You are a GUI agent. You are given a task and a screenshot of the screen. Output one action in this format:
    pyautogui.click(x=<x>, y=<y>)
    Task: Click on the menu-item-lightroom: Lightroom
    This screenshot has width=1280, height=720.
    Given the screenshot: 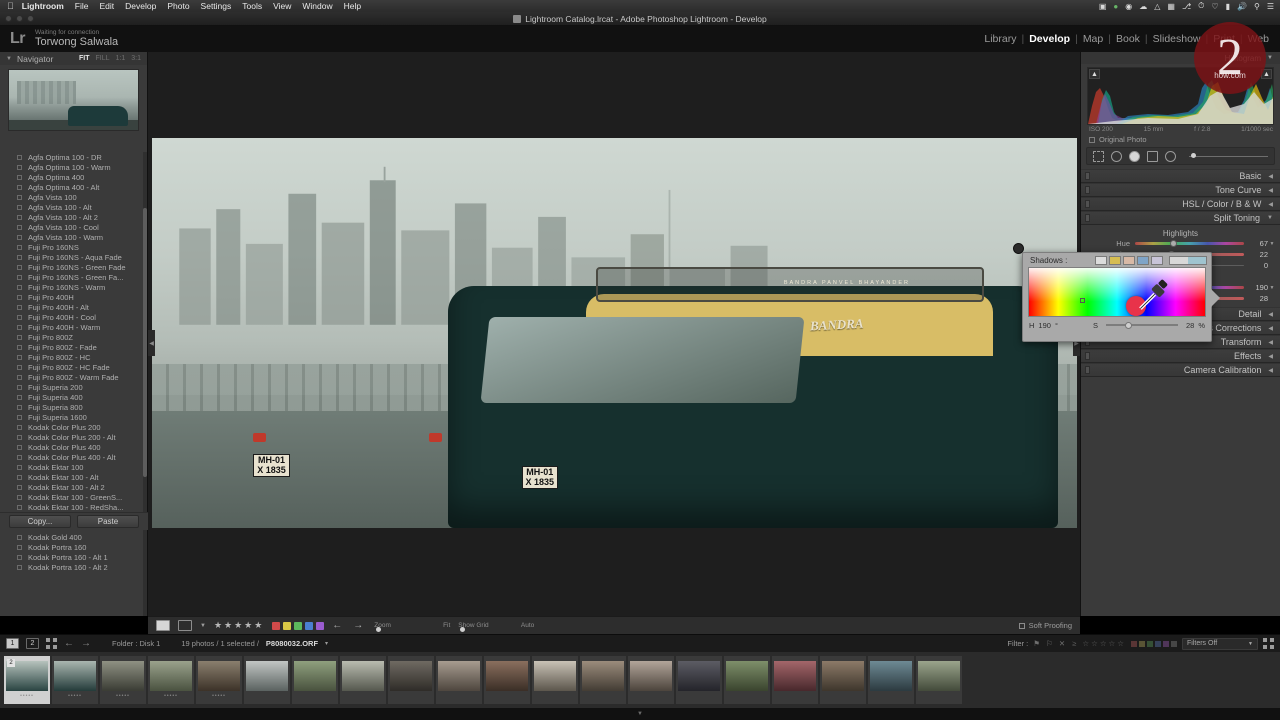 What is the action you would take?
    pyautogui.click(x=43, y=6)
    